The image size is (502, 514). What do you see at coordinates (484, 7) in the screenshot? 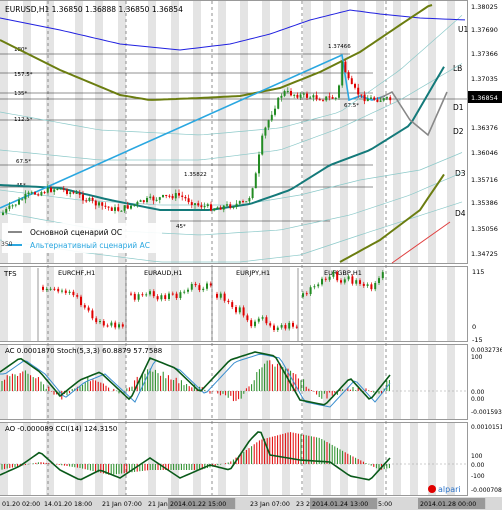
I see `price-axis-label: 1.38025` at bounding box center [484, 7].